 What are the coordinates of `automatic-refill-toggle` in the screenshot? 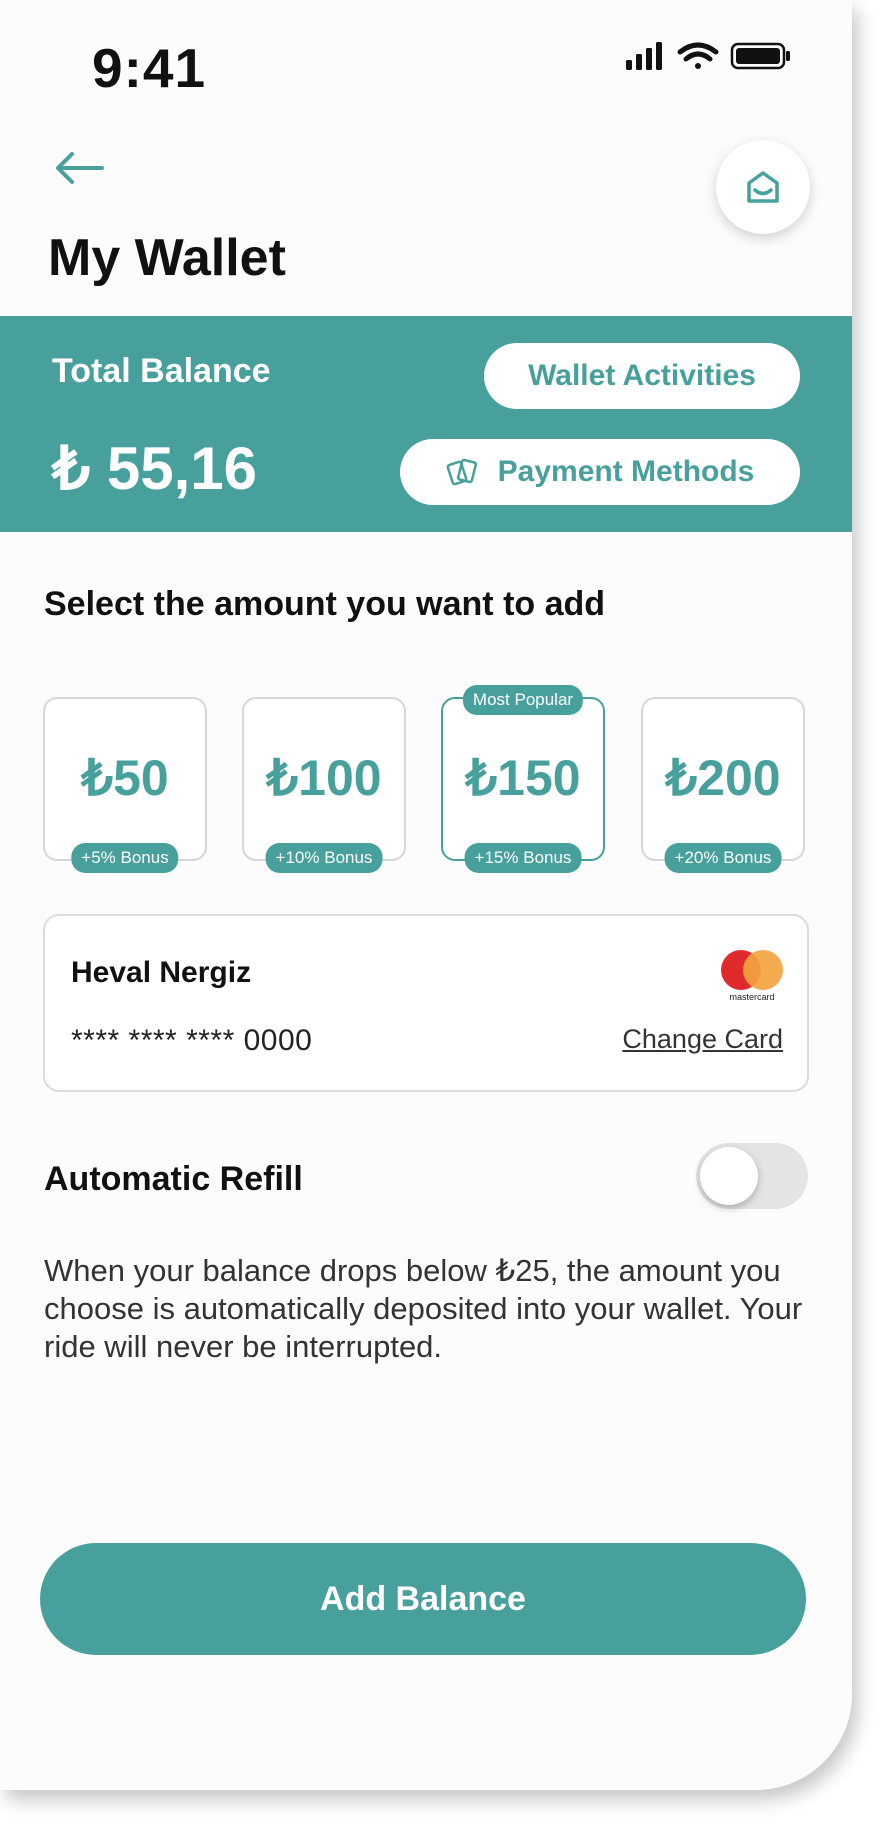 It's located at (752, 1176).